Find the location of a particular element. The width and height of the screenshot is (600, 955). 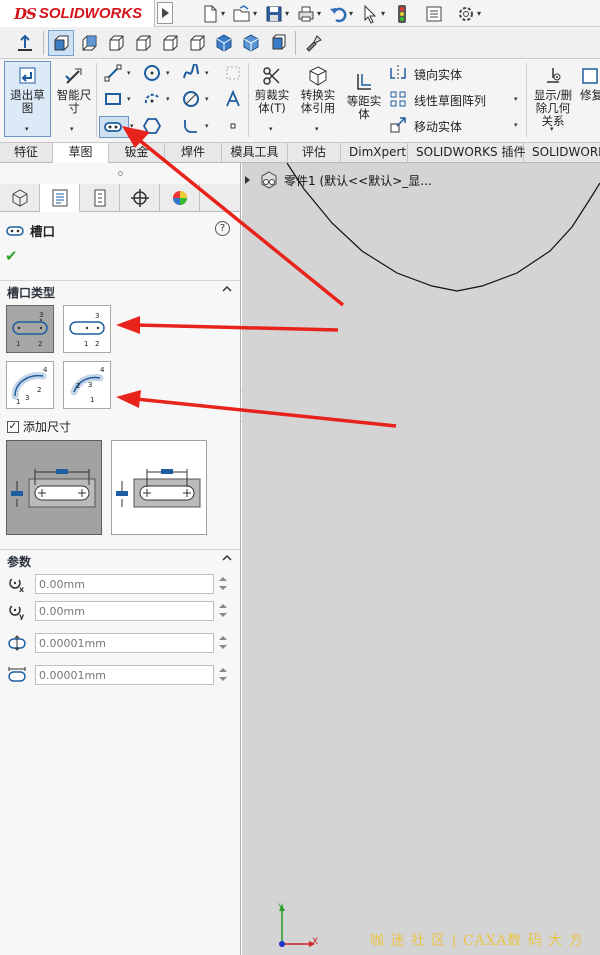

slot-length-field is located at coordinates (124, 675).